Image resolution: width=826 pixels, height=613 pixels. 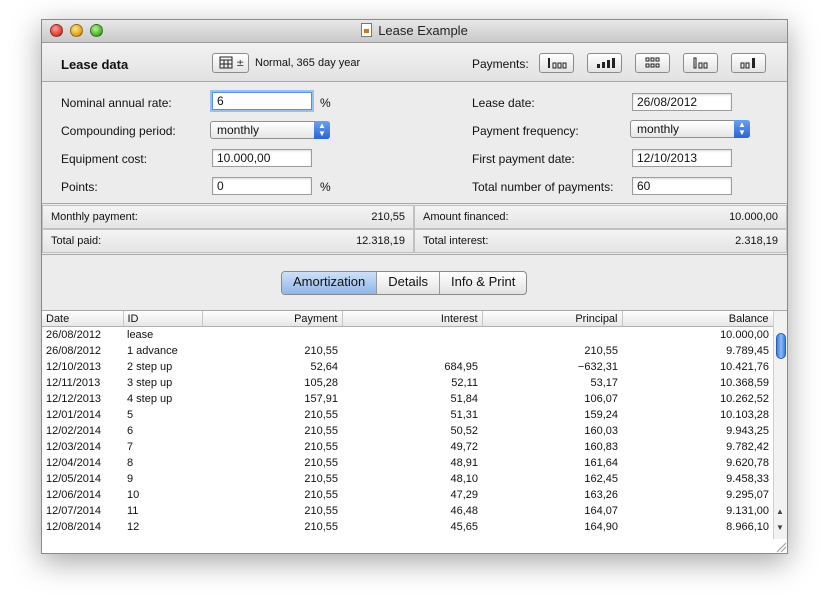 I want to click on total-interest-value: 2.318,19, so click(x=756, y=241).